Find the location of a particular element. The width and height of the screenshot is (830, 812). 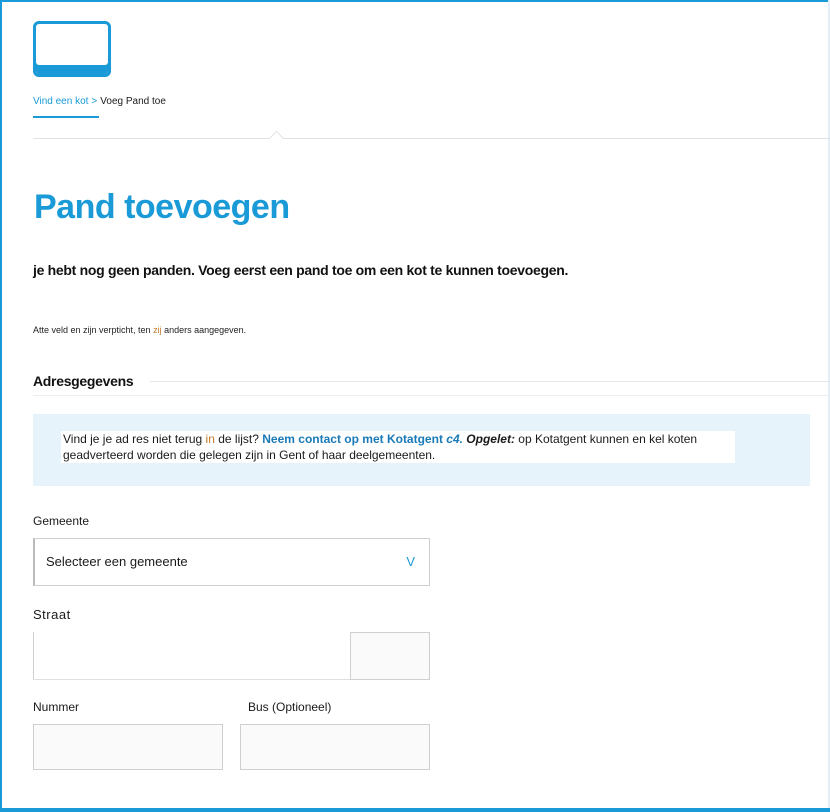

required-note-part-b: zij is located at coordinates (157, 330).